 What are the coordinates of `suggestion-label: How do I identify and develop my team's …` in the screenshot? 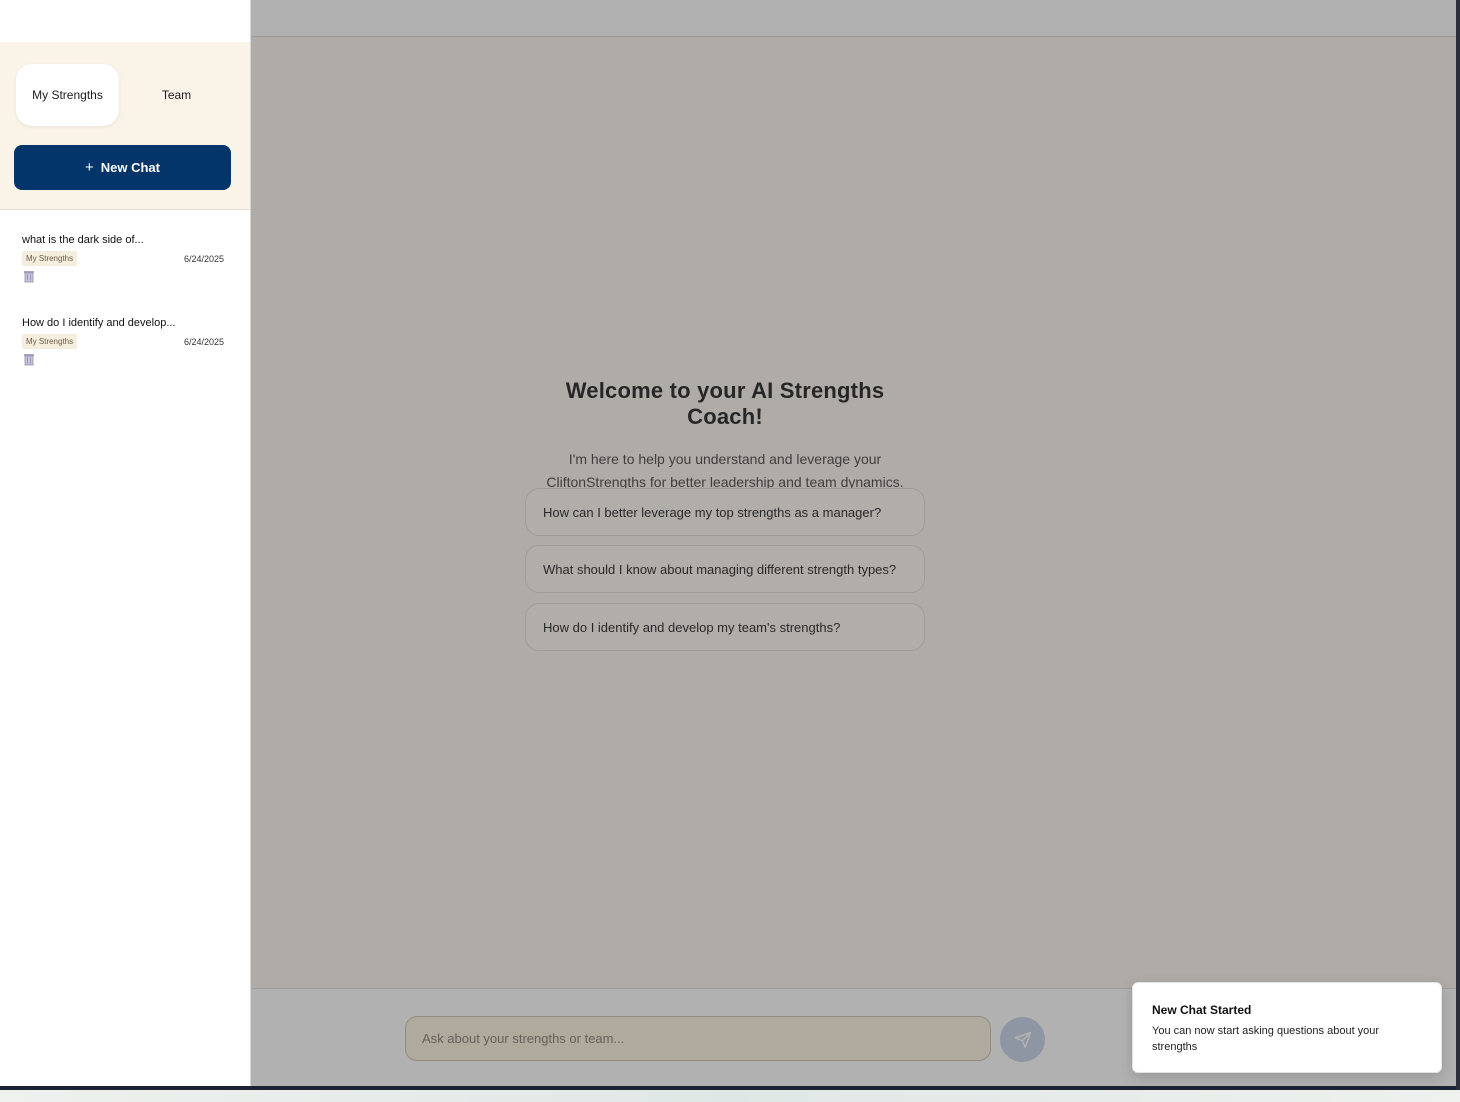 It's located at (692, 627).